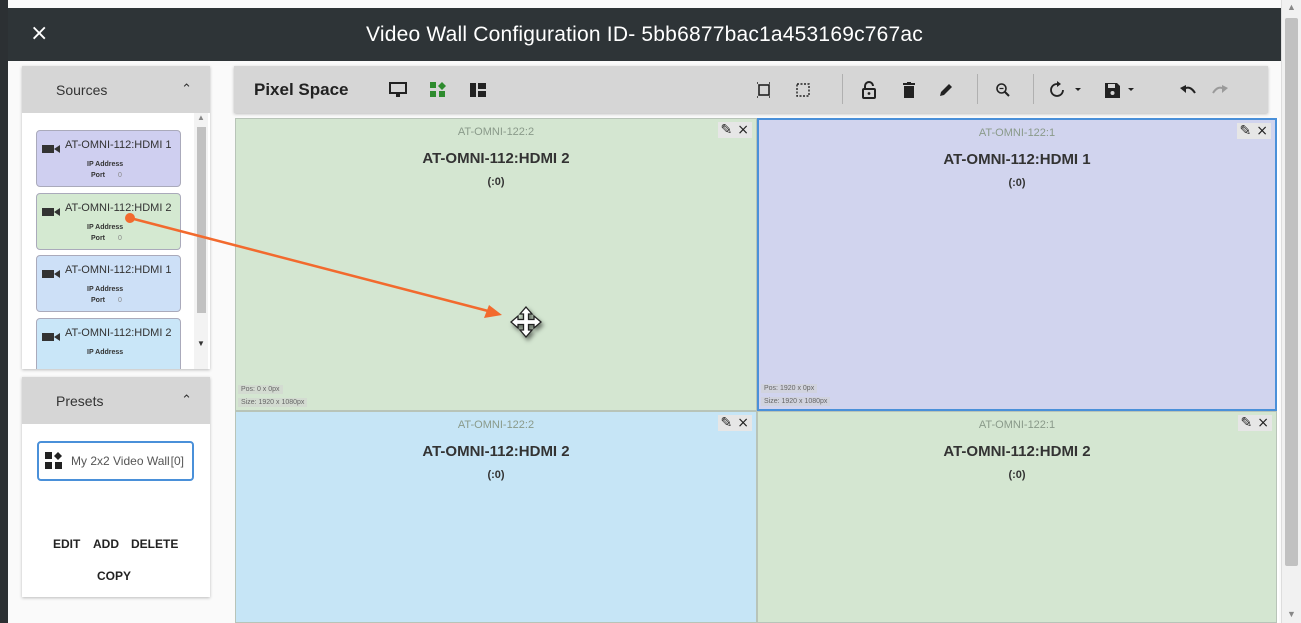 The image size is (1301, 623). I want to click on add-button: ADD, so click(106, 544).